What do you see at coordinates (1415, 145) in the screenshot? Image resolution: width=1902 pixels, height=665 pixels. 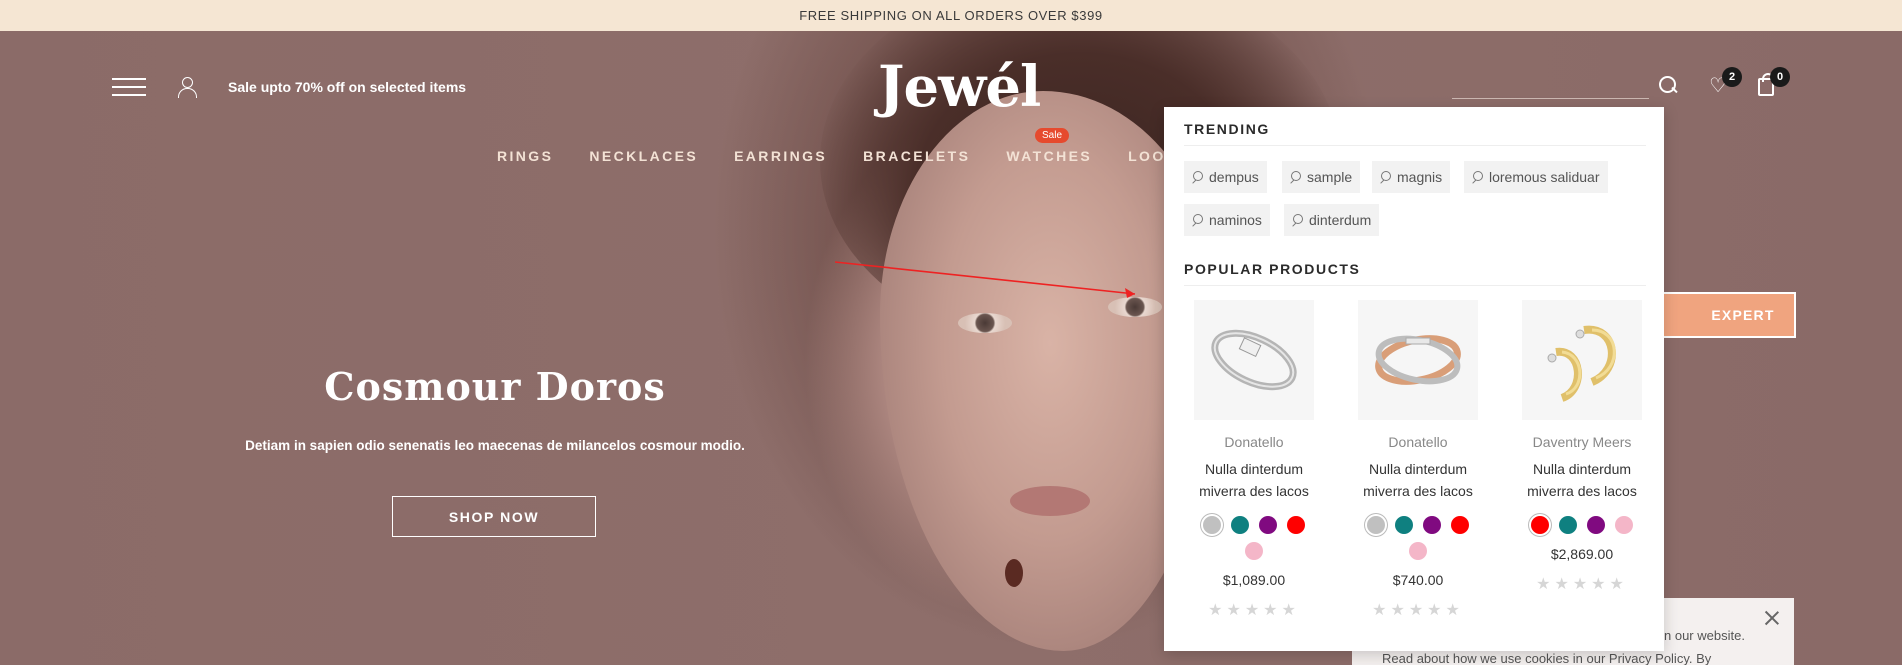 I see `trending-divider` at bounding box center [1415, 145].